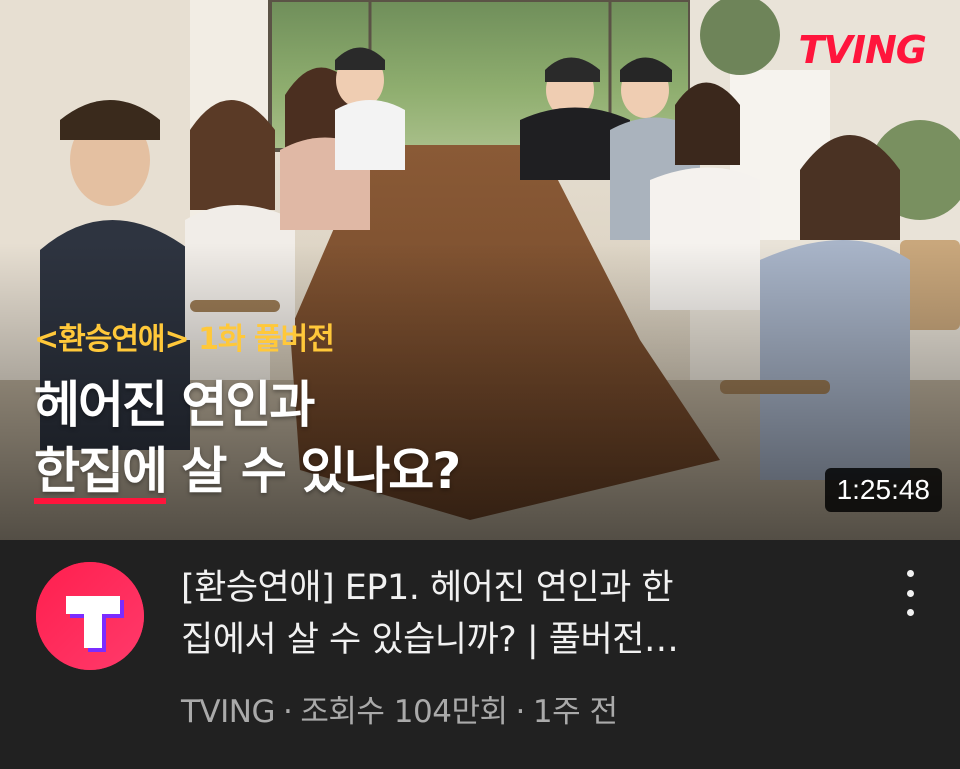 This screenshot has width=960, height=769. I want to click on tving-t-icon, so click(90, 616).